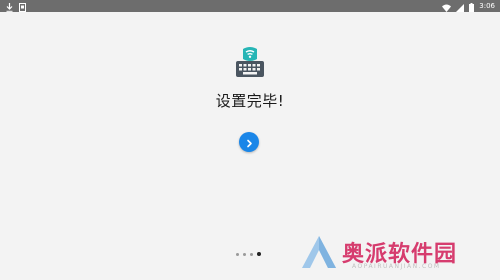 The image size is (500, 280). I want to click on chevron-right-icon, so click(249, 142).